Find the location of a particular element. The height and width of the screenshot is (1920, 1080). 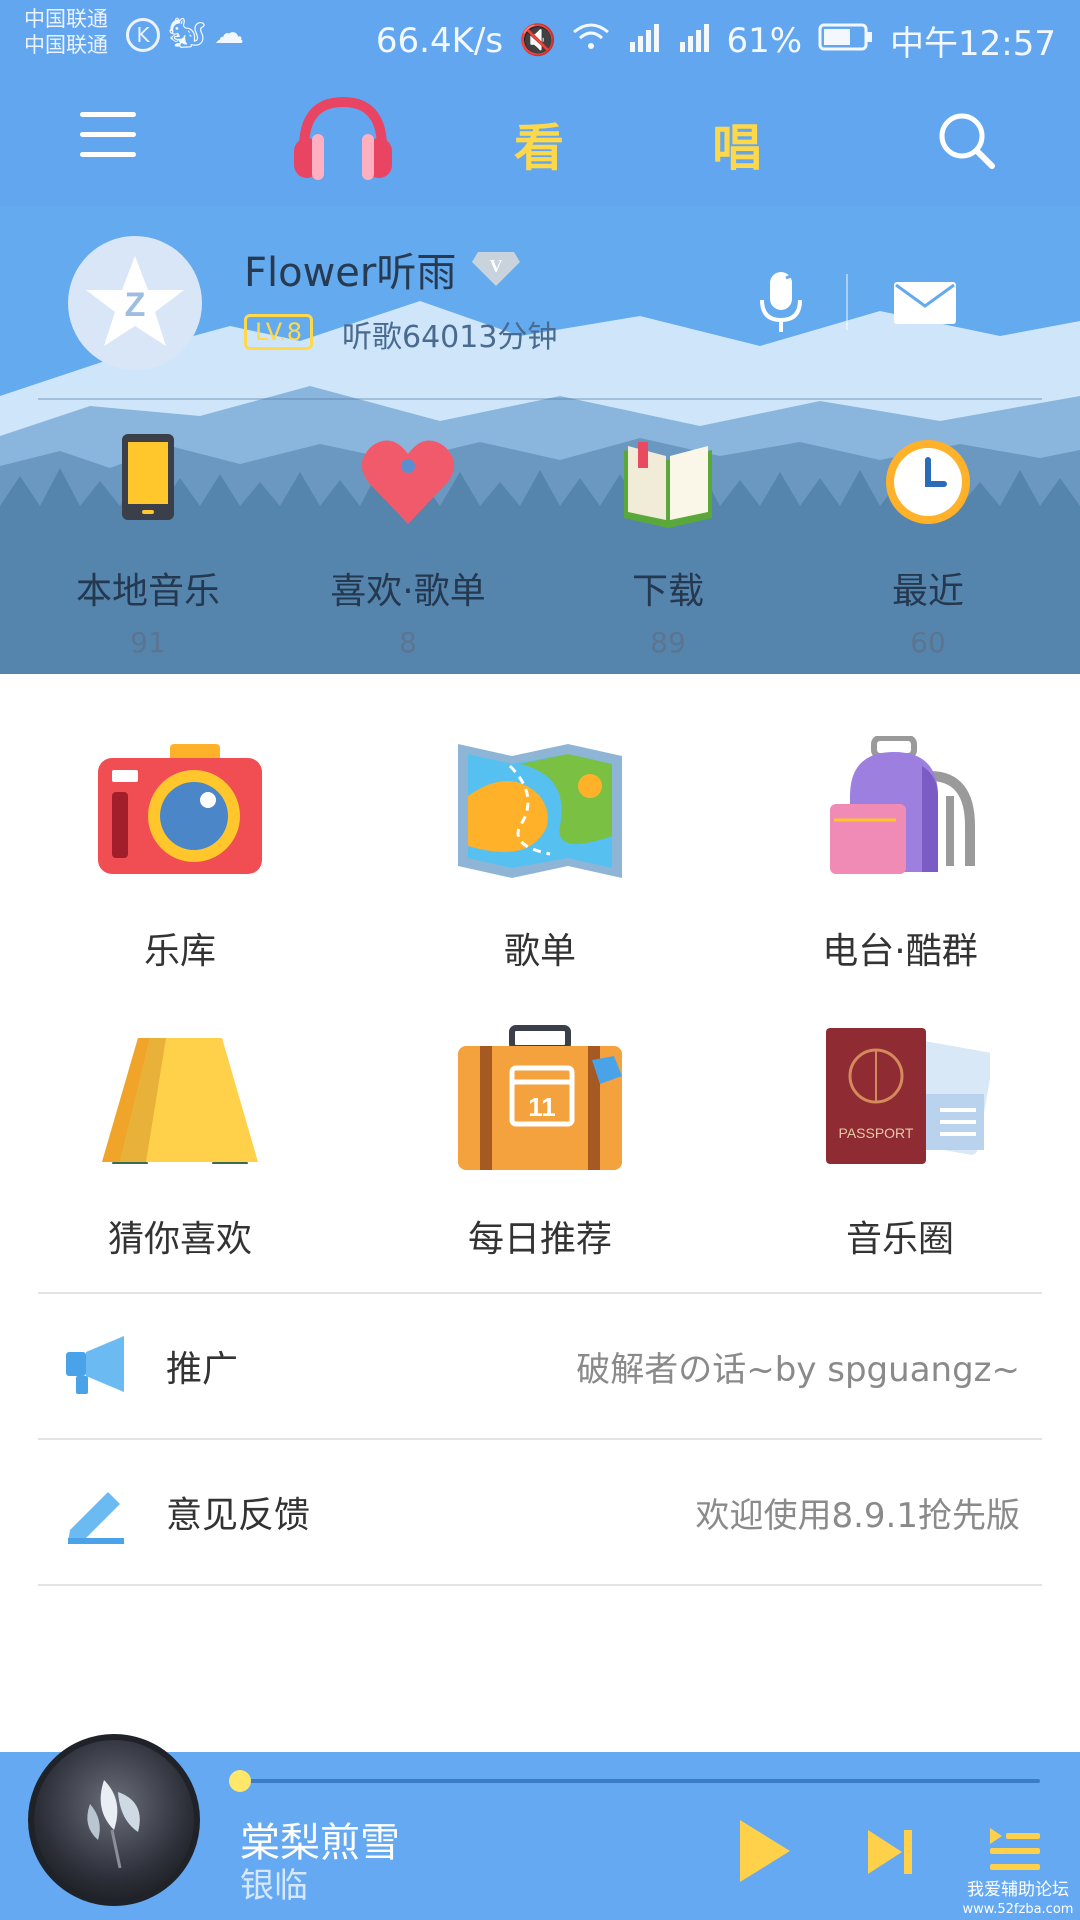

list-label: 推广 is located at coordinates (202, 1369).